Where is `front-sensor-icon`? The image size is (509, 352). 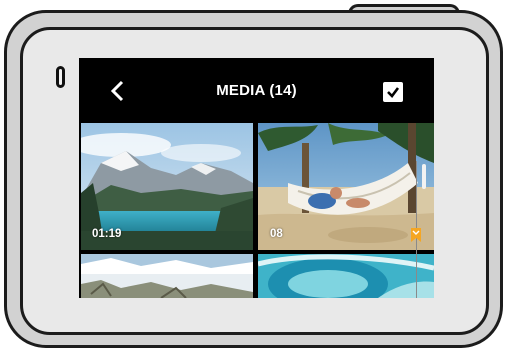 front-sensor-icon is located at coordinates (60, 77).